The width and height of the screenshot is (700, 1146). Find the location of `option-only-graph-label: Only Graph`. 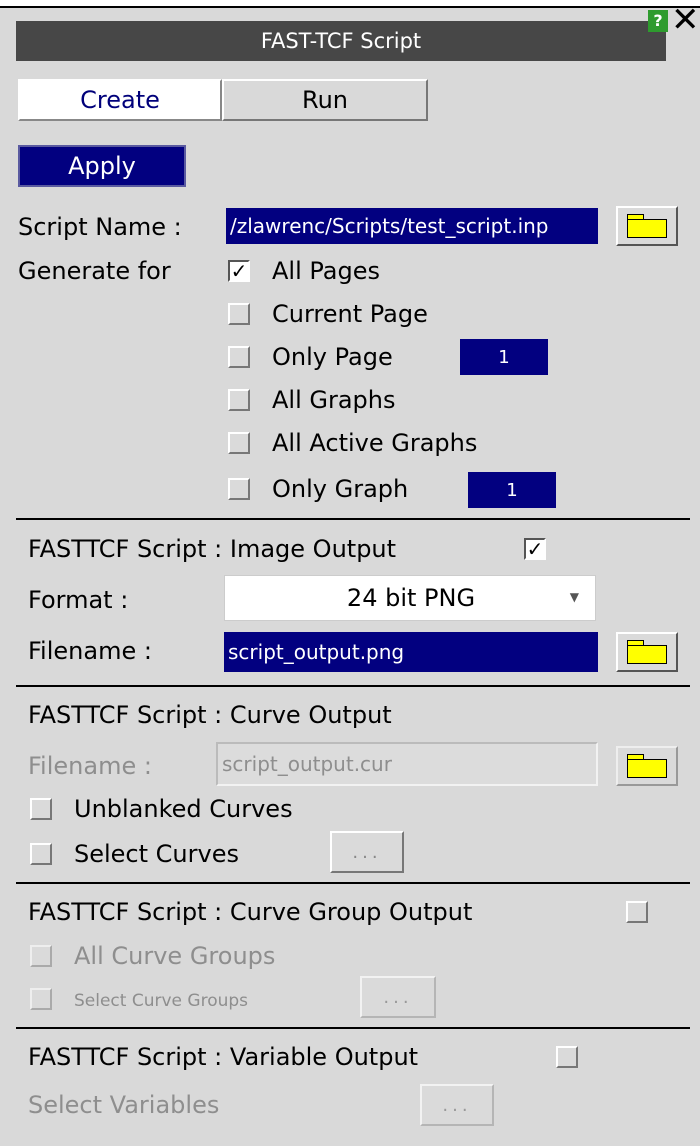

option-only-graph-label: Only Graph is located at coordinates (340, 489).